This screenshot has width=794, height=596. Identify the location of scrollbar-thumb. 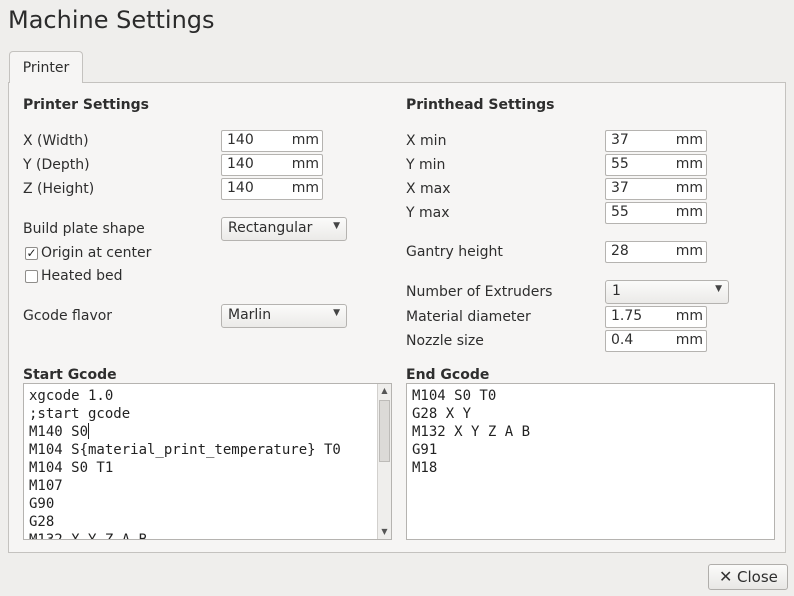
(384, 431).